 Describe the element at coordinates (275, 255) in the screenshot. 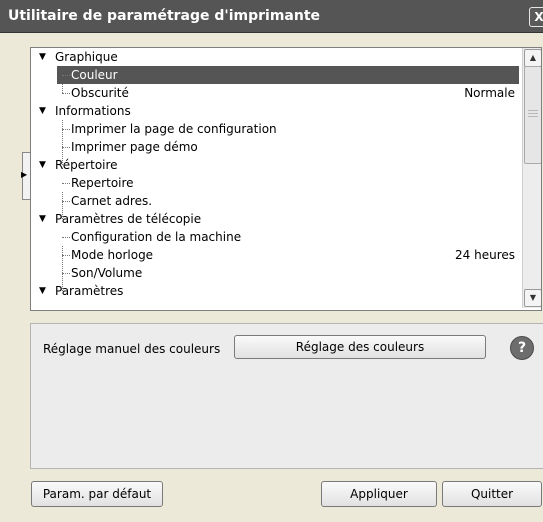

I see `tree-item-clock-mode: Mode horloge 24 heures` at that location.